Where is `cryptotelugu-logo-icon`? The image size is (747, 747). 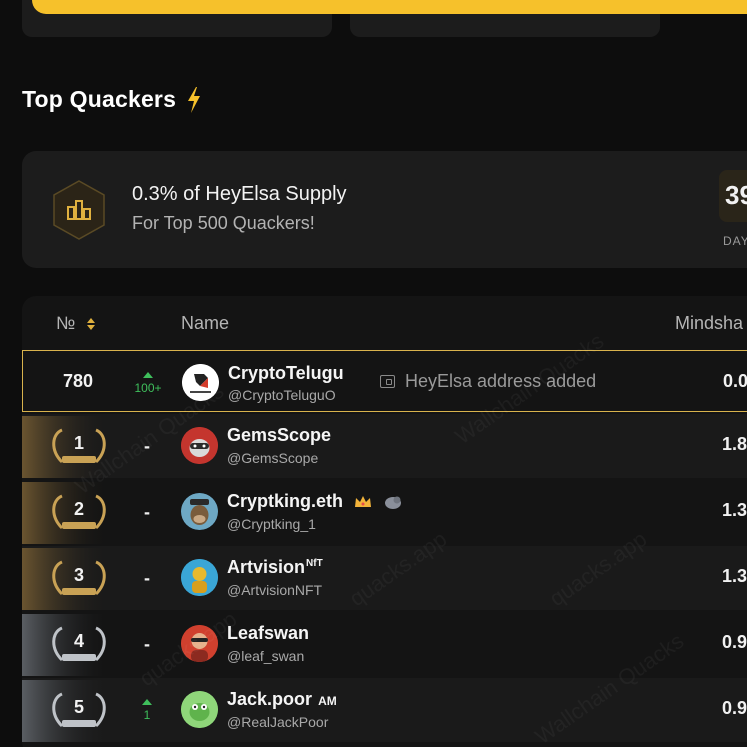 cryptotelugu-logo-icon is located at coordinates (200, 382).